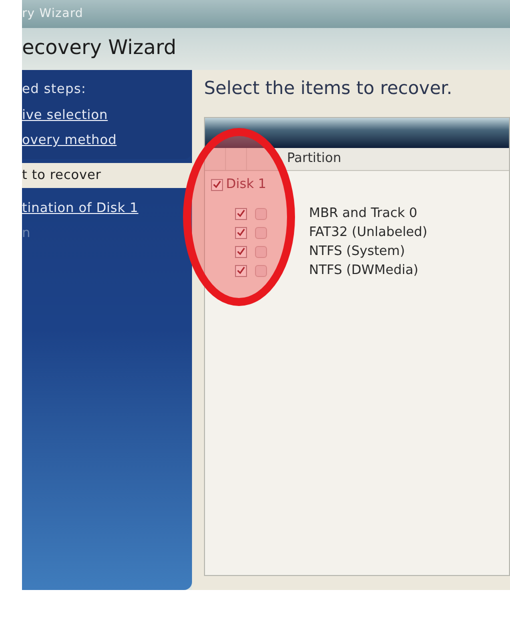 Image resolution: width=510 pixels, height=635 pixels. What do you see at coordinates (357, 251) in the screenshot?
I see `partition-name: NTFS (System)` at bounding box center [357, 251].